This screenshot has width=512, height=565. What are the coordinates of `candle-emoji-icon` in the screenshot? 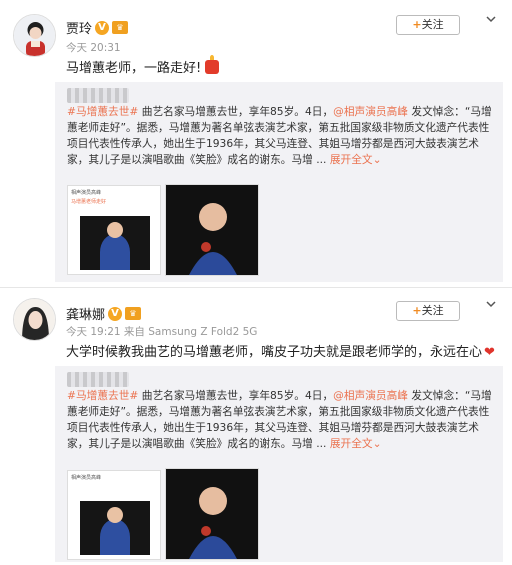 It's located at (212, 64).